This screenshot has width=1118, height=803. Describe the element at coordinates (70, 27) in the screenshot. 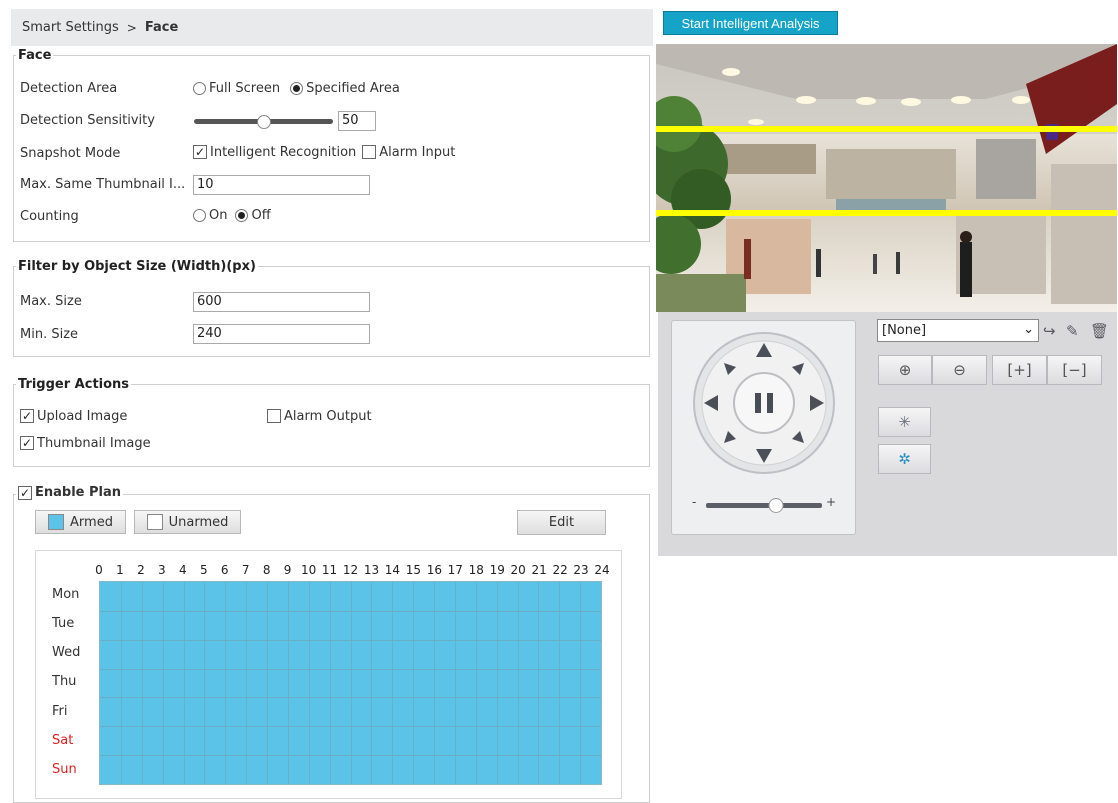

I see `breadcrumb-parent: Smart Settings` at that location.